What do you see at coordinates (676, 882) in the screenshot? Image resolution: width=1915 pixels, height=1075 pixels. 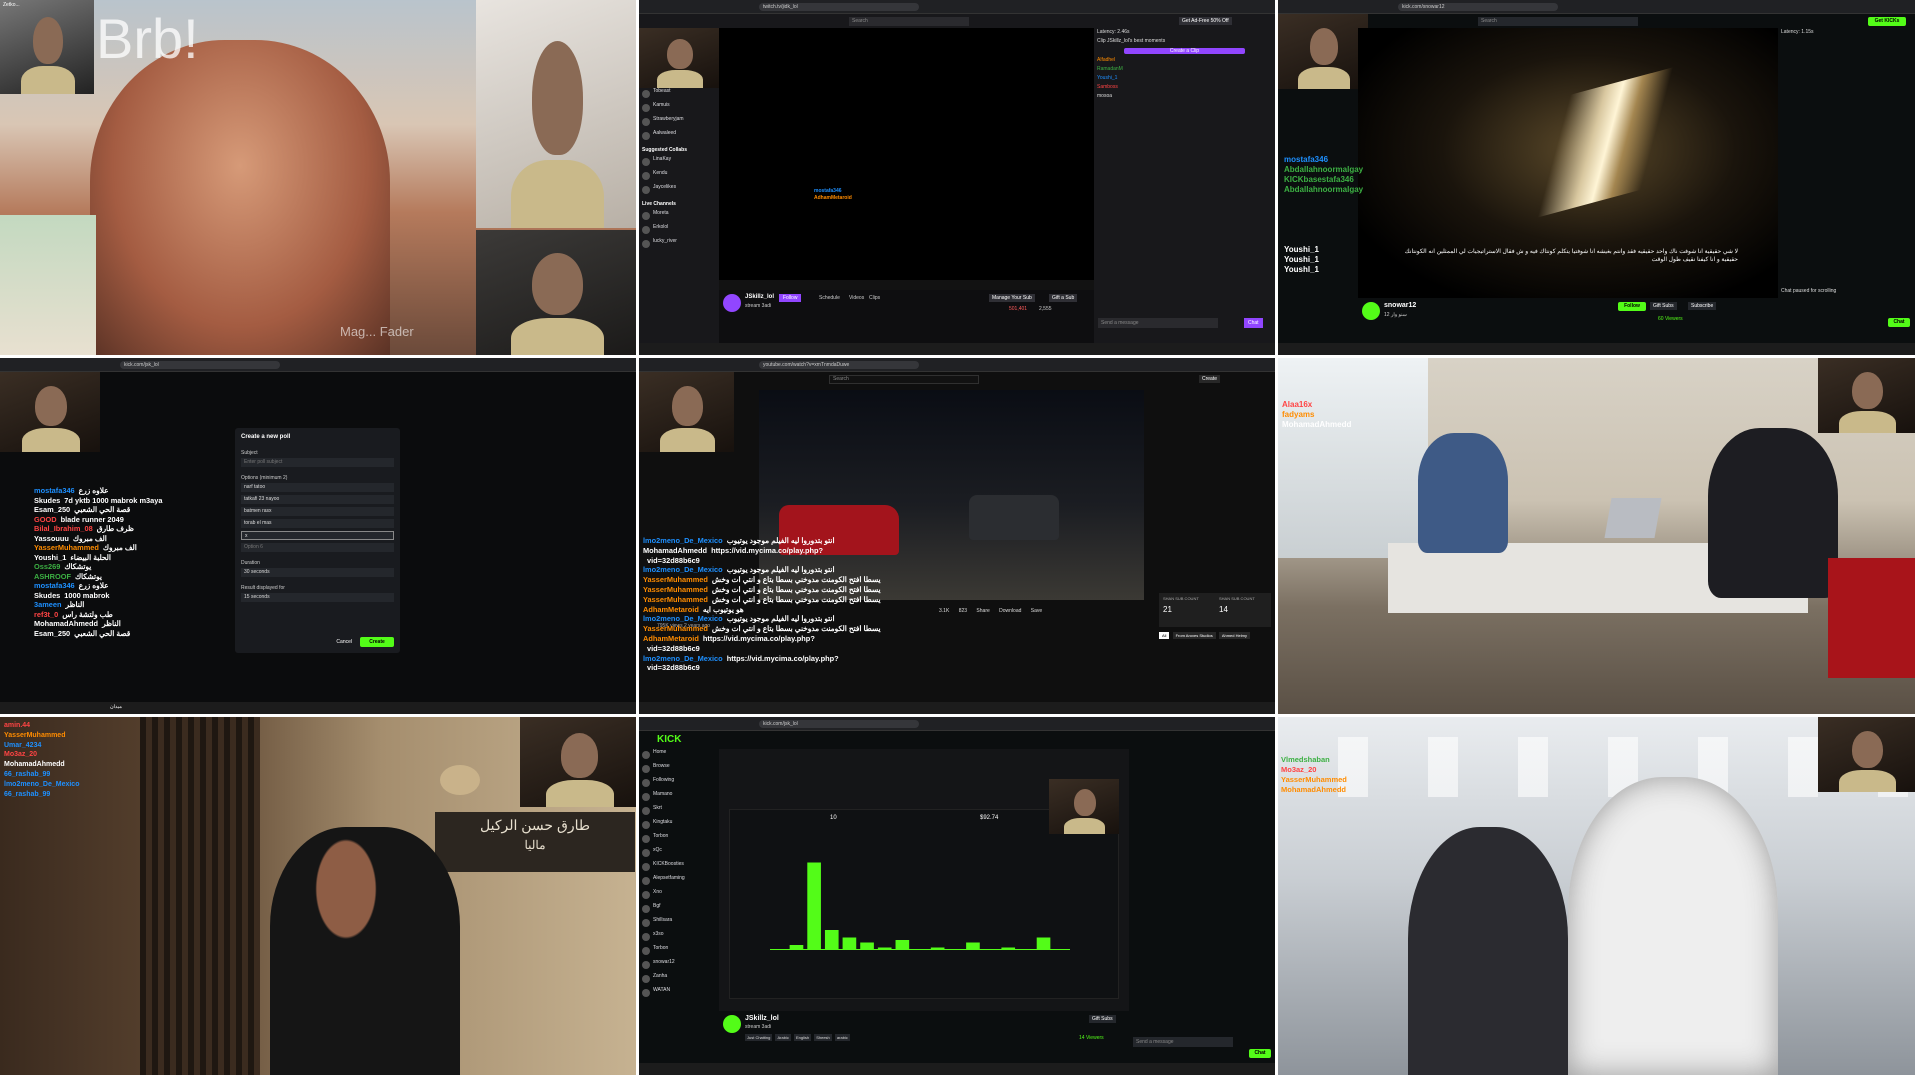 I see `recommended-item: Alepsetfaming` at bounding box center [676, 882].